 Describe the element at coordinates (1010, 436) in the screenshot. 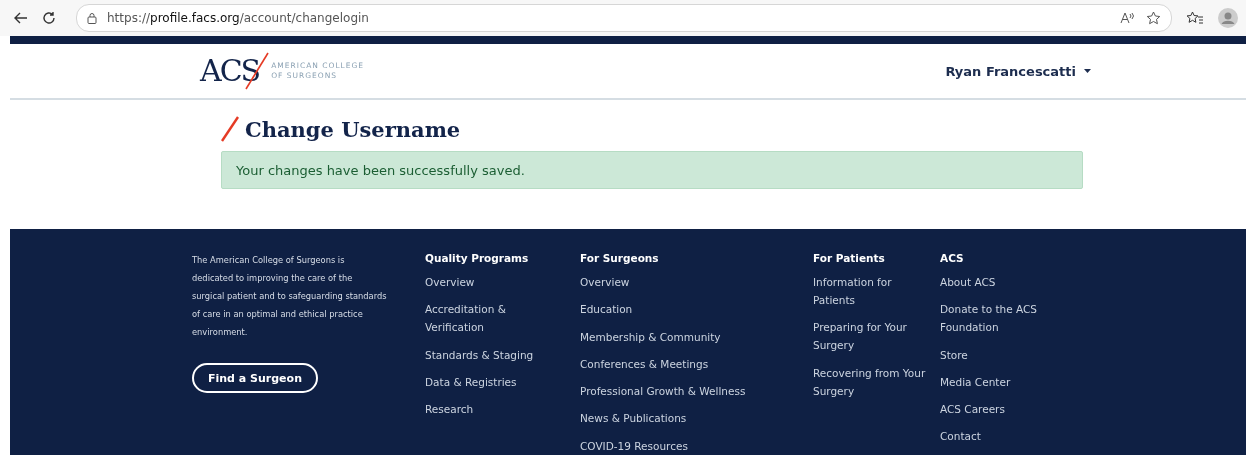

I see `footer-link: Contact` at that location.